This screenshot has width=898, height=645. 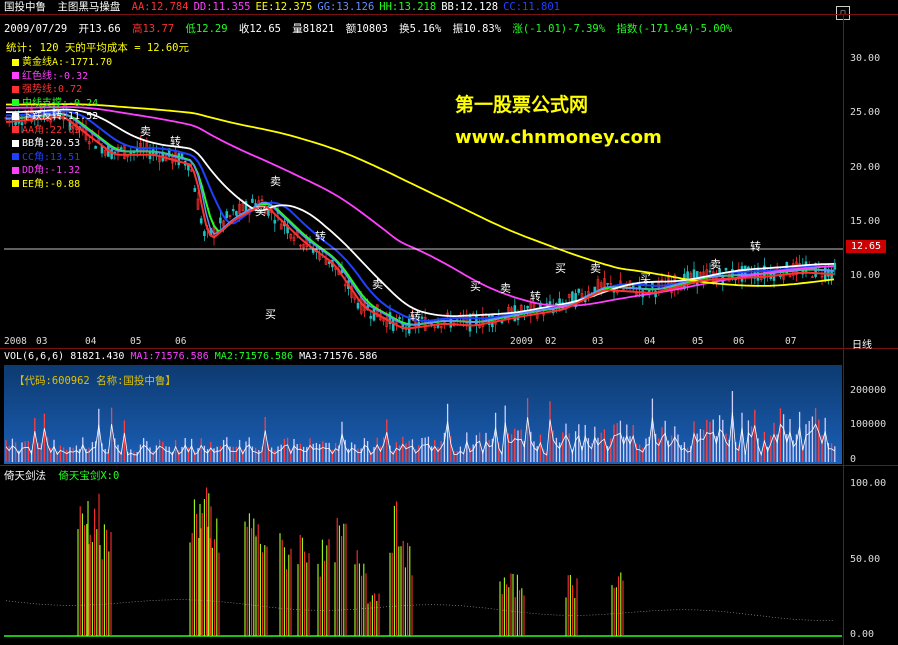 What do you see at coordinates (791, 341) in the screenshot?
I see `date-tick: 07` at bounding box center [791, 341].